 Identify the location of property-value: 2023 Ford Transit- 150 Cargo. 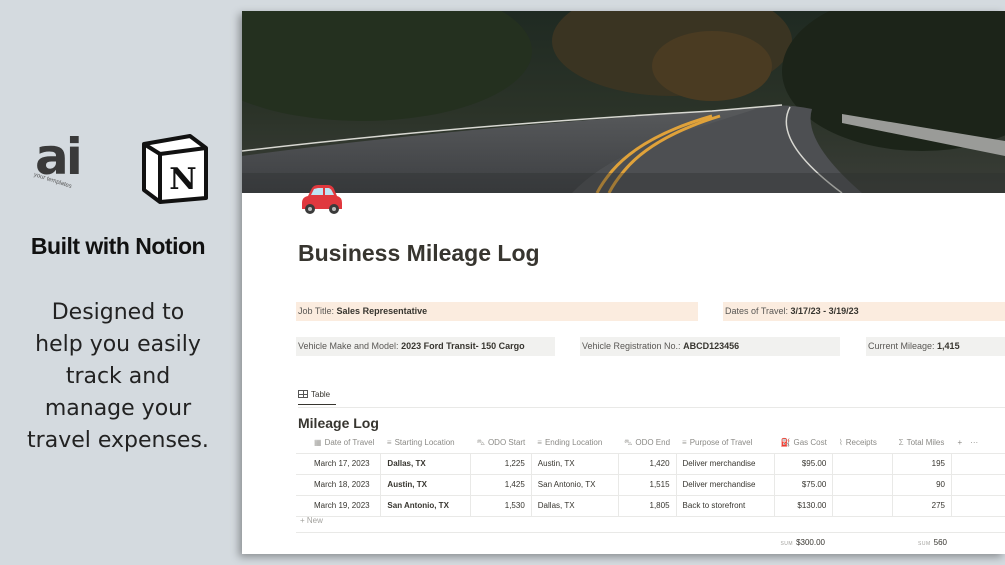
(463, 346).